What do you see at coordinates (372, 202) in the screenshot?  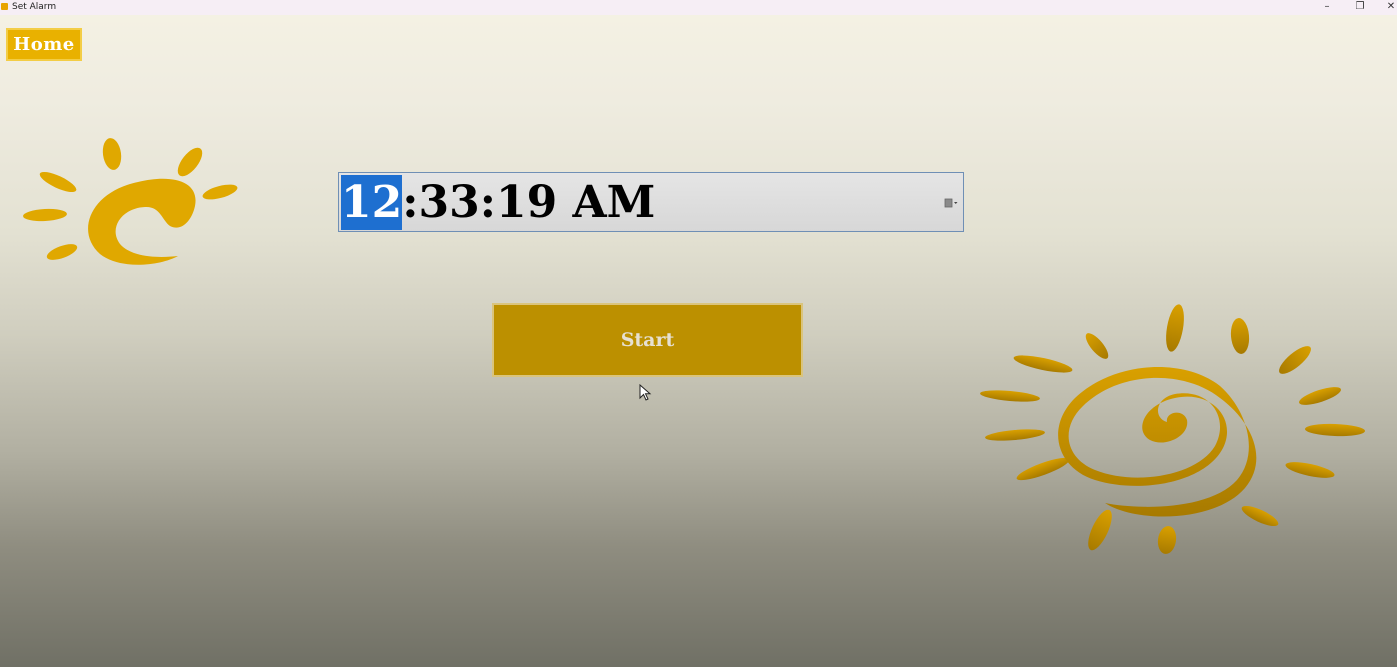 I see `hour-segment: 12` at bounding box center [372, 202].